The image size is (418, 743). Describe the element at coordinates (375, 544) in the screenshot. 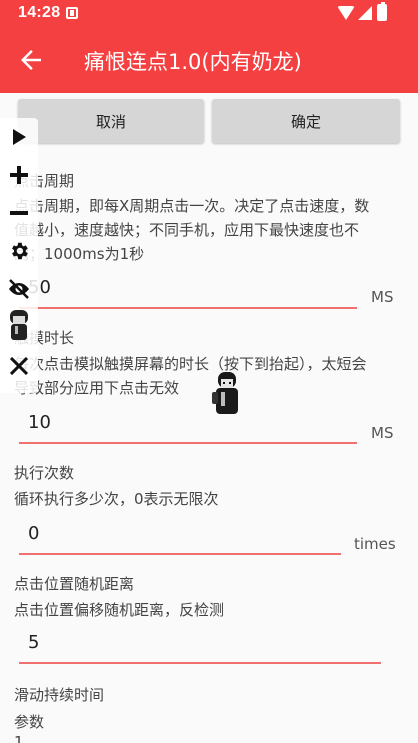

I see `exec-count-unit: times` at that location.